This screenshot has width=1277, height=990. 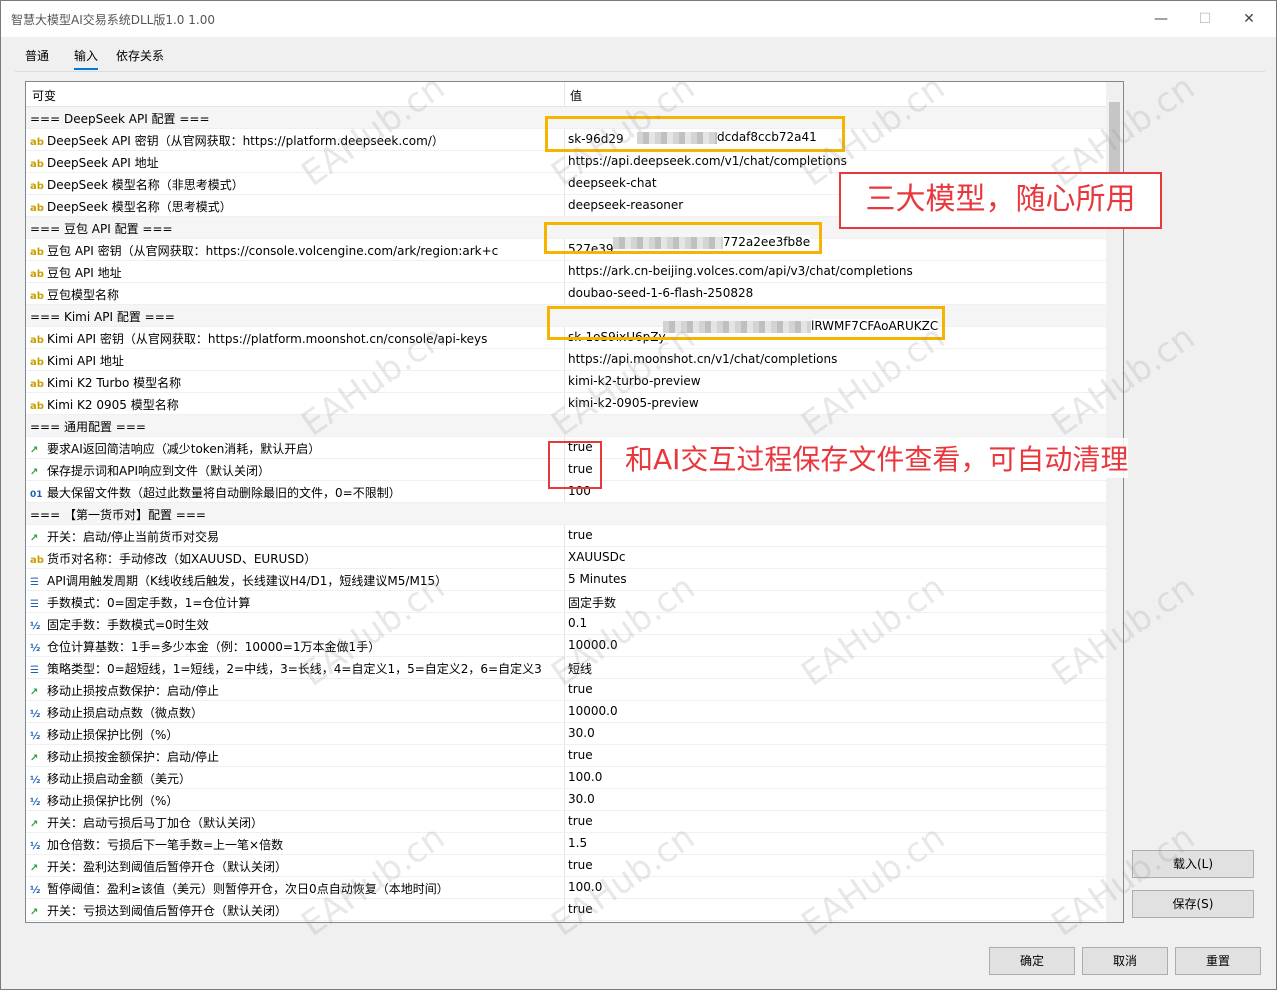 What do you see at coordinates (167, 911) in the screenshot?
I see `variable-name: 开关：亏损达到阈值后暂停开仓（默认关闭）` at bounding box center [167, 911].